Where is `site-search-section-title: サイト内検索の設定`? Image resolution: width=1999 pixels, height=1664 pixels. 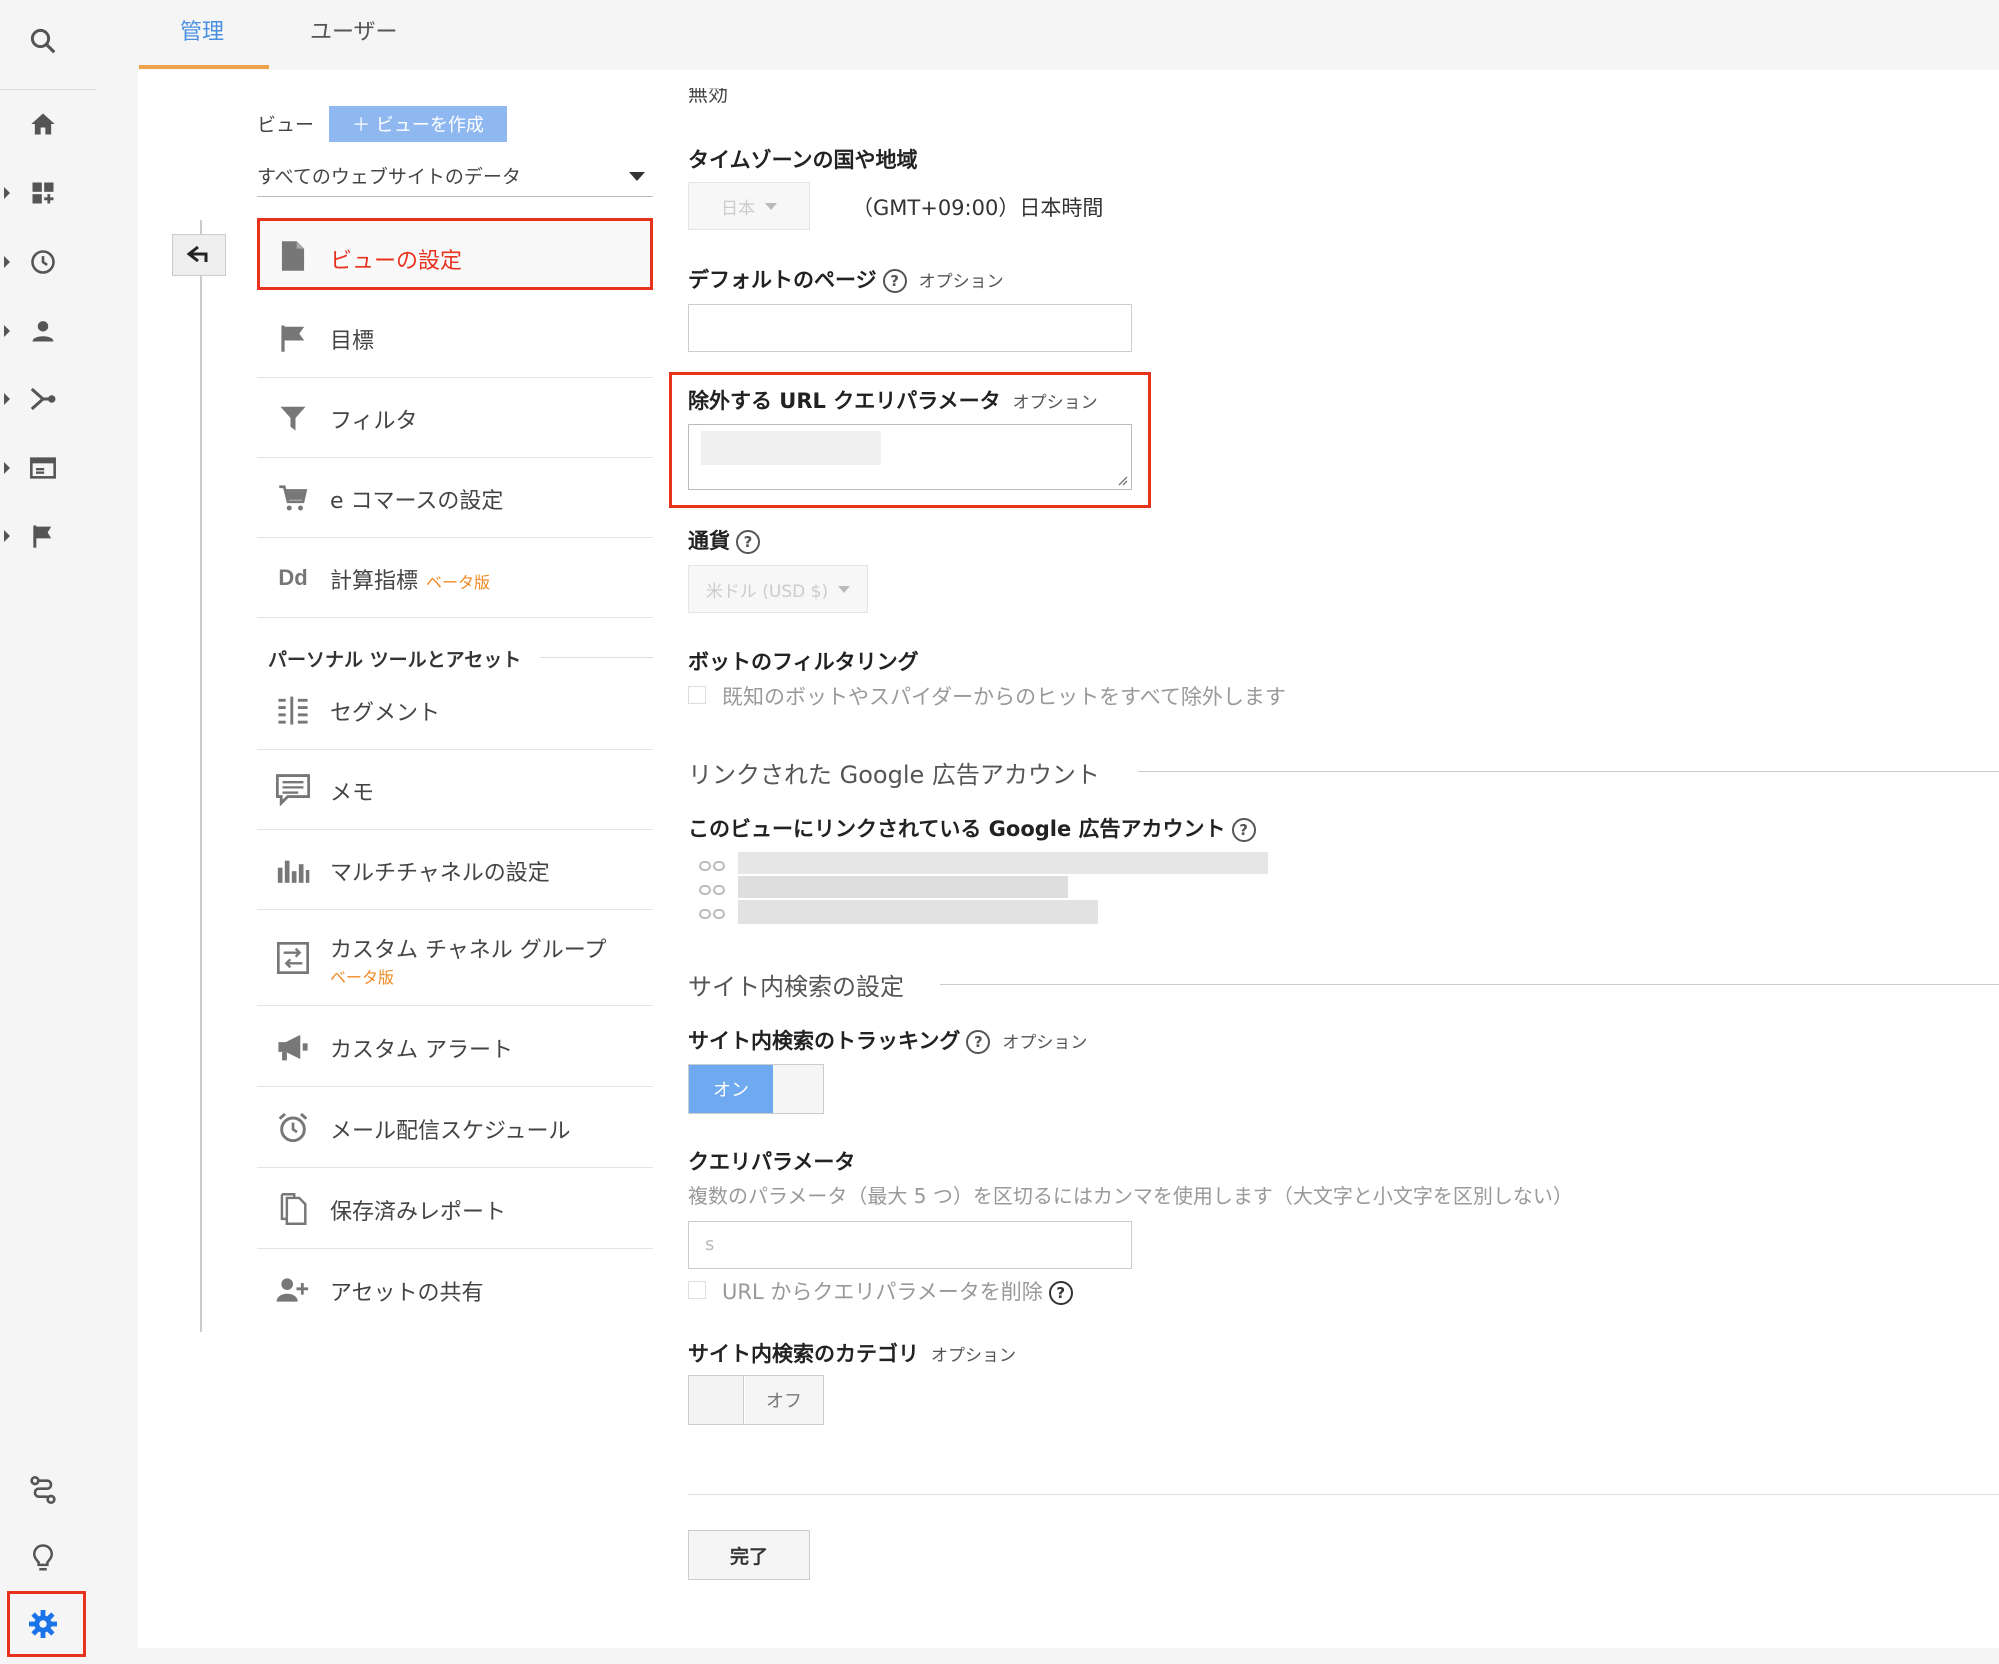
site-search-section-title: サイト内検索の設定 is located at coordinates (796, 987).